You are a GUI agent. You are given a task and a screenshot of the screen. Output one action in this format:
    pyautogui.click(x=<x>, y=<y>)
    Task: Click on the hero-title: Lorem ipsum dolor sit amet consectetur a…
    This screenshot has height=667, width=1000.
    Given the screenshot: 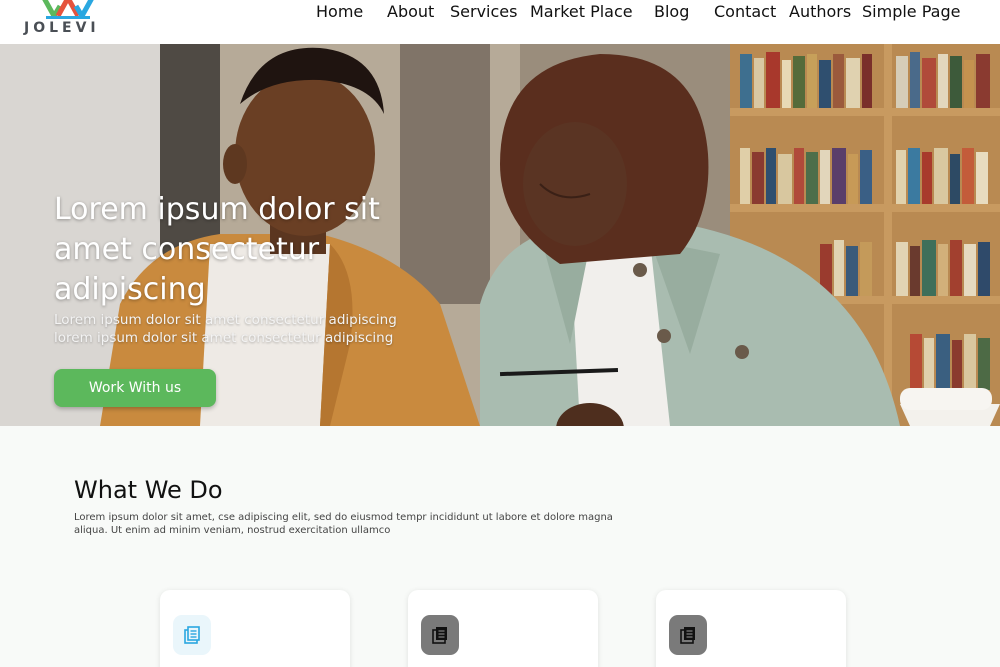 What is the action you would take?
    pyautogui.click(x=217, y=249)
    